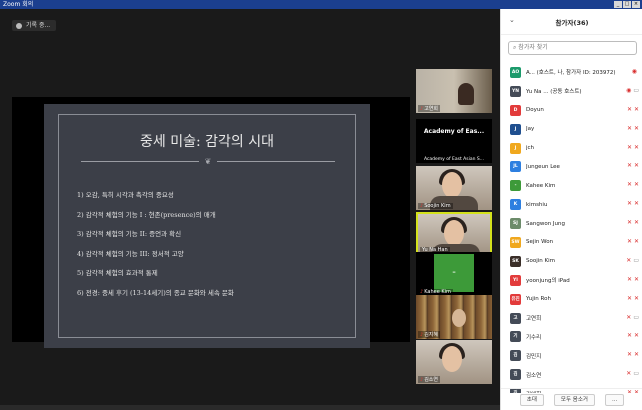 The image size is (642, 410). I want to click on participant-row: YI yoonjung의 iPad ✕ ✕, so click(571, 280).